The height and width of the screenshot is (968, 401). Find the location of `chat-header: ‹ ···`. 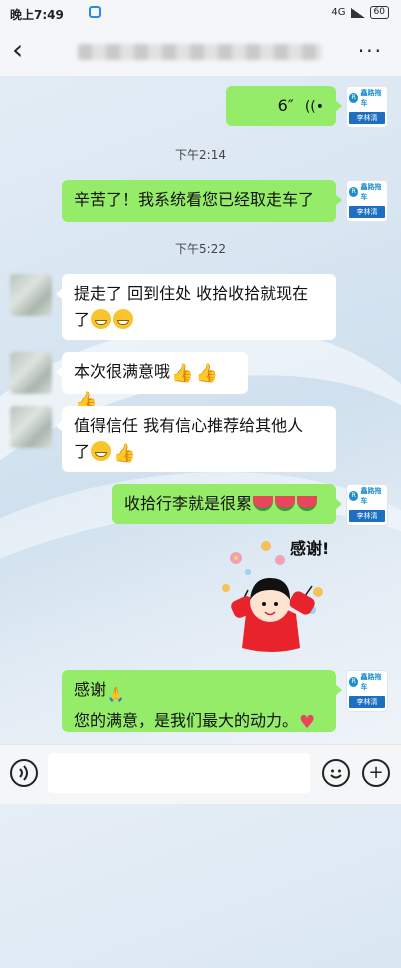

chat-header: ‹ ··· is located at coordinates (200, 51).